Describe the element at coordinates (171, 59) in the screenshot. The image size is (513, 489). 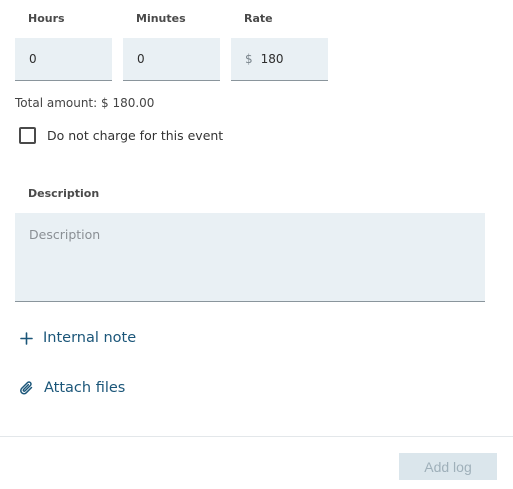
I see `minutes-input: 0` at that location.